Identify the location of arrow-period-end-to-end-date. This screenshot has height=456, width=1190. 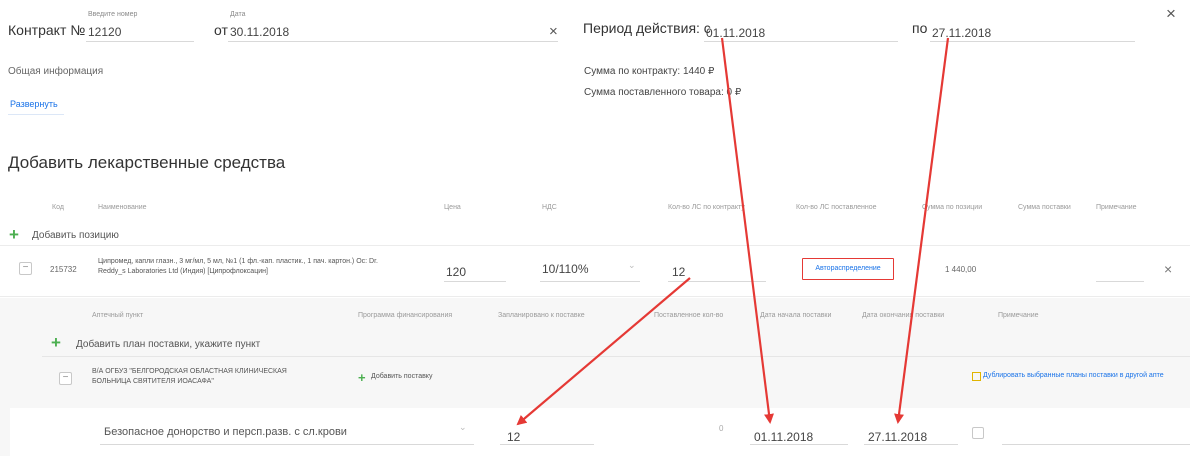
(922, 230).